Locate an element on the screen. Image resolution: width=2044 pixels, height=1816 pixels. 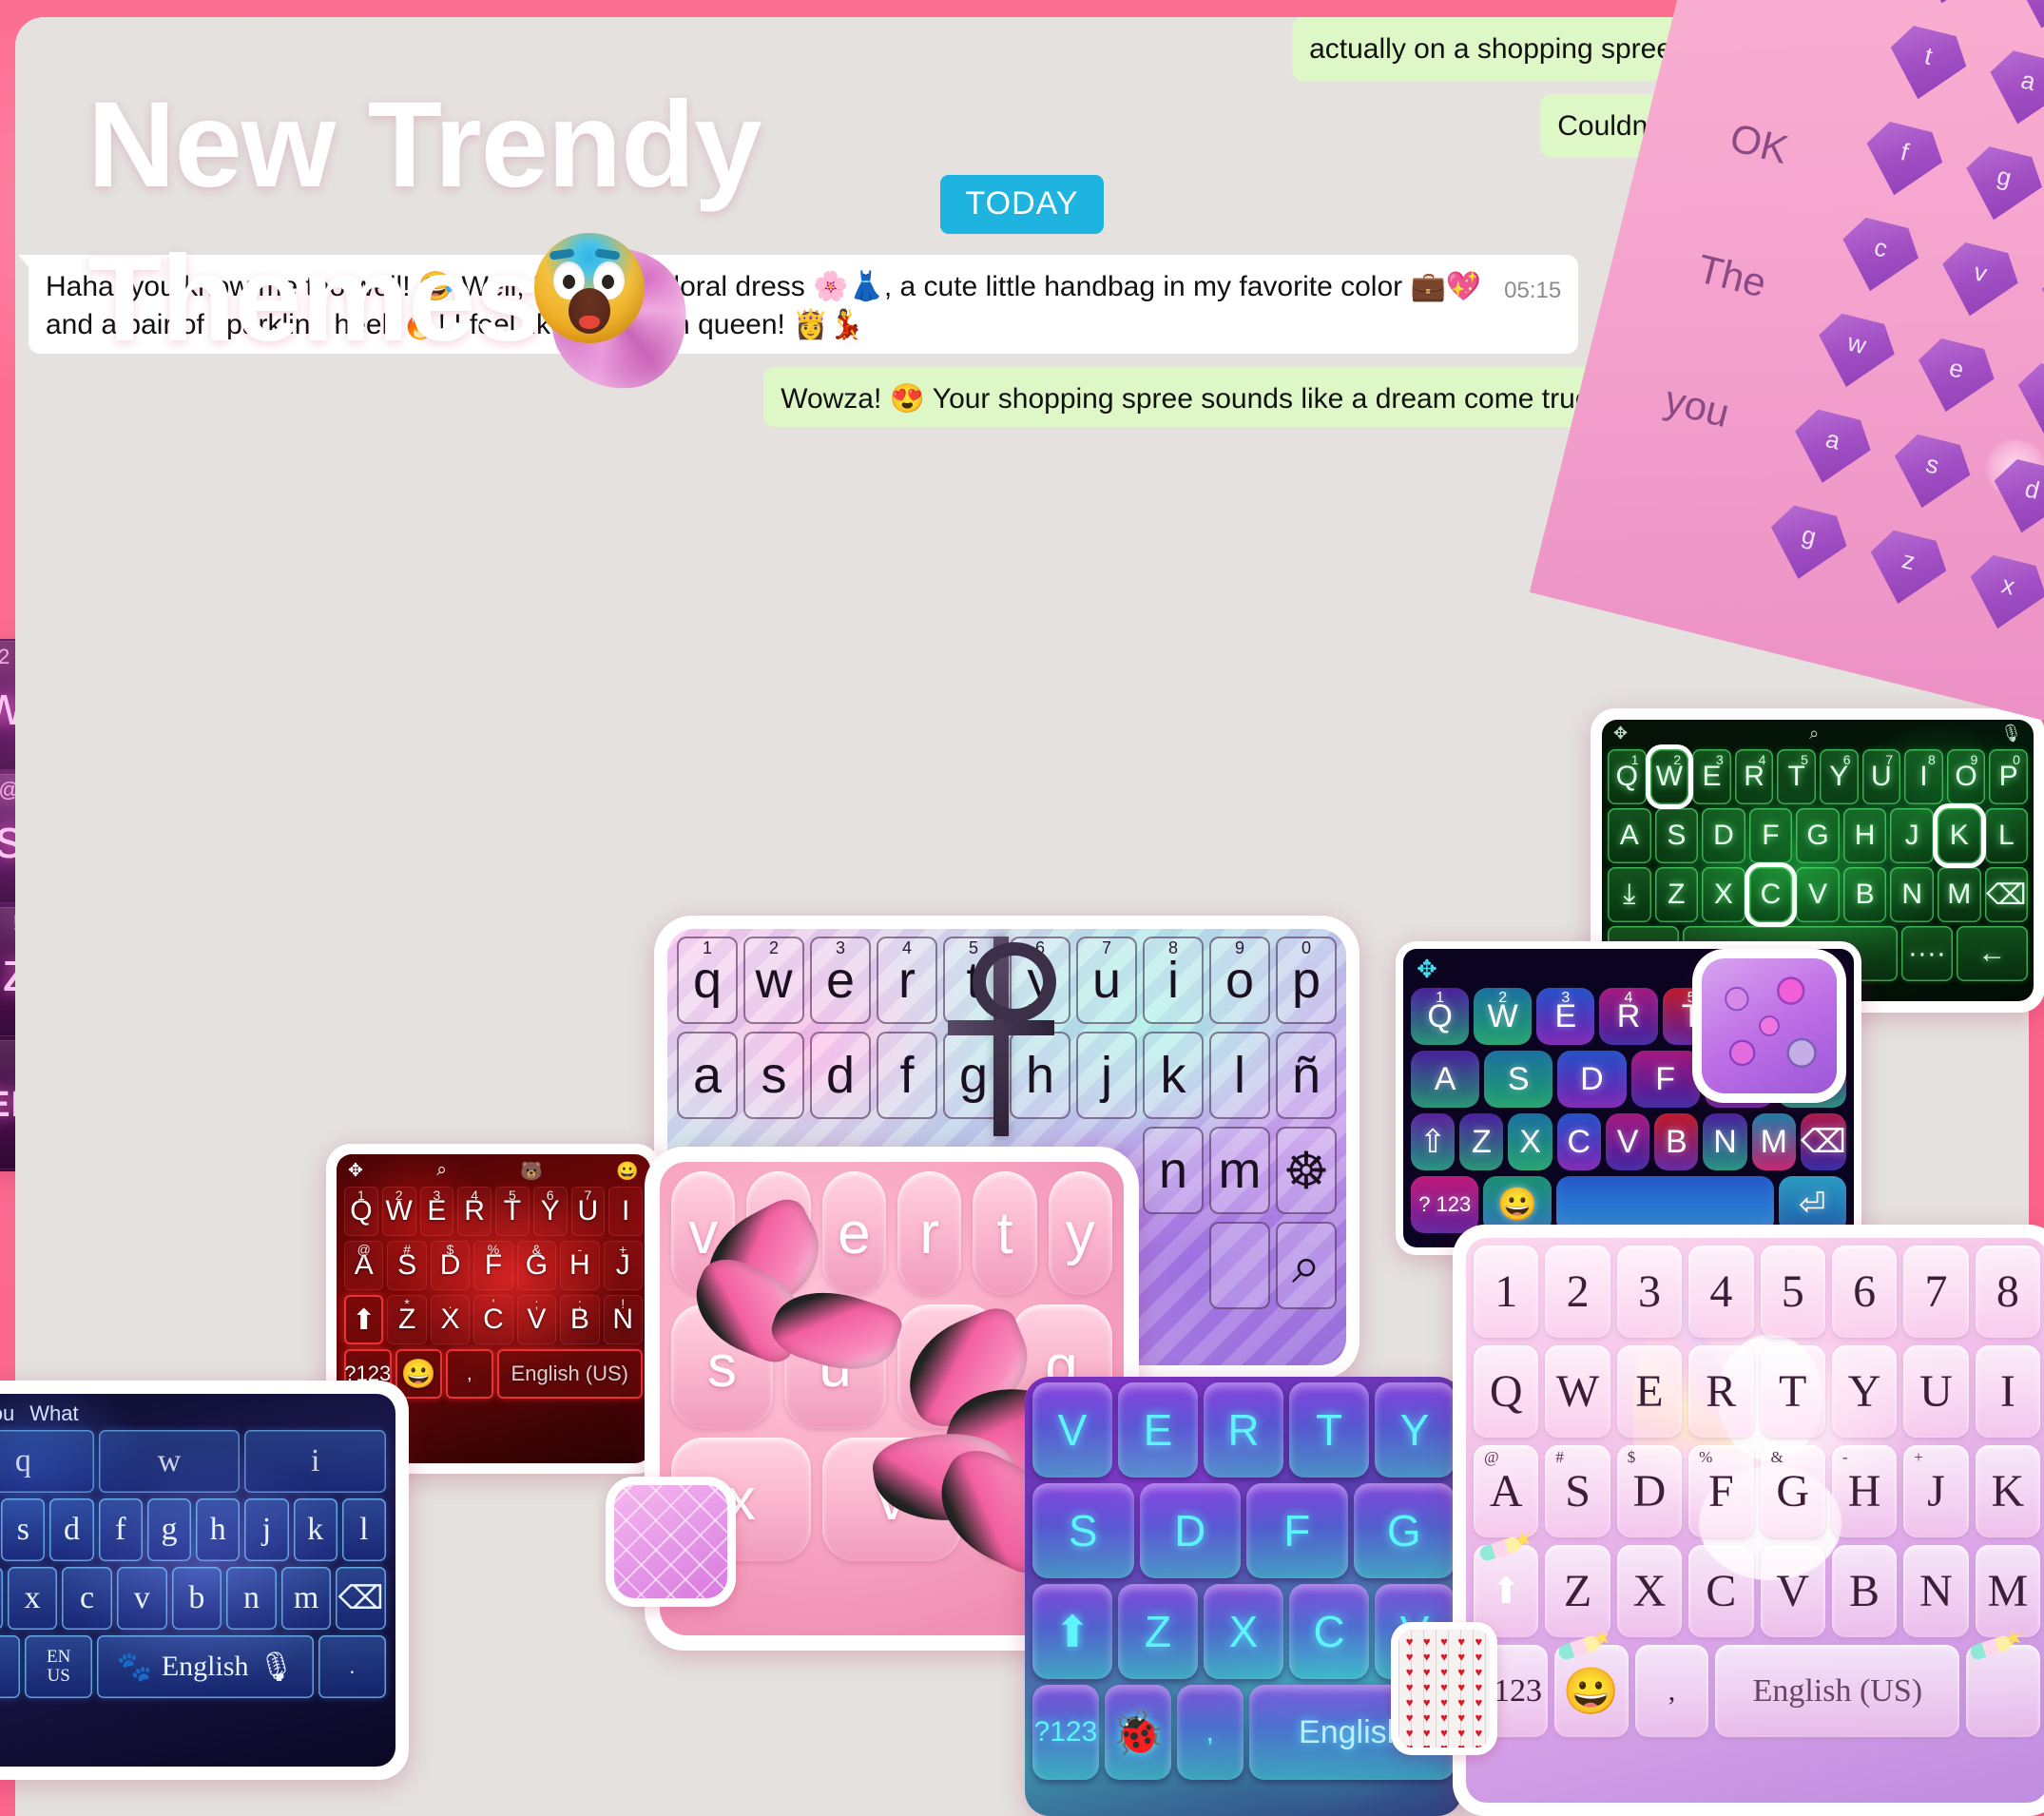
galaxy-key-E: E is located at coordinates (1158, 1430).